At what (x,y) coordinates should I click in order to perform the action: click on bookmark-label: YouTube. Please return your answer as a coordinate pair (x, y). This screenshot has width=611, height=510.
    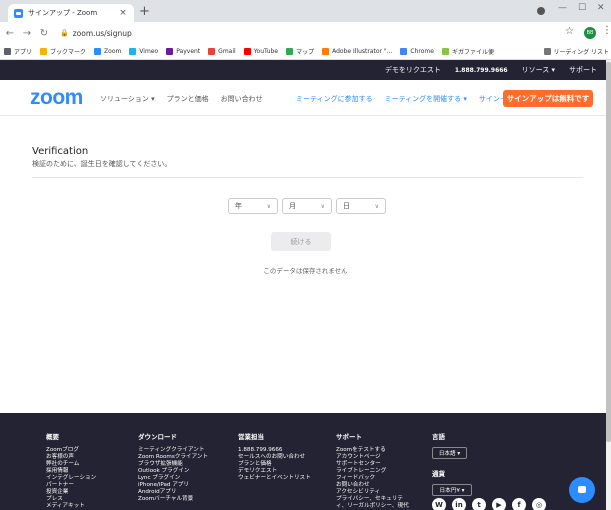
    Looking at the image, I should click on (266, 51).